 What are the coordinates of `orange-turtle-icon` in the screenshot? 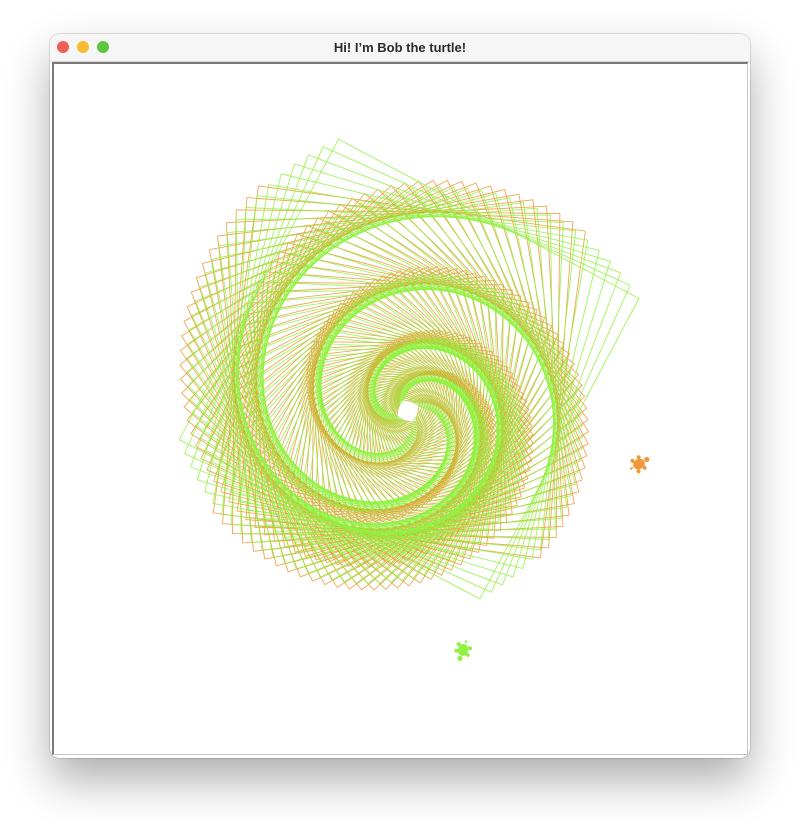 It's located at (639, 464).